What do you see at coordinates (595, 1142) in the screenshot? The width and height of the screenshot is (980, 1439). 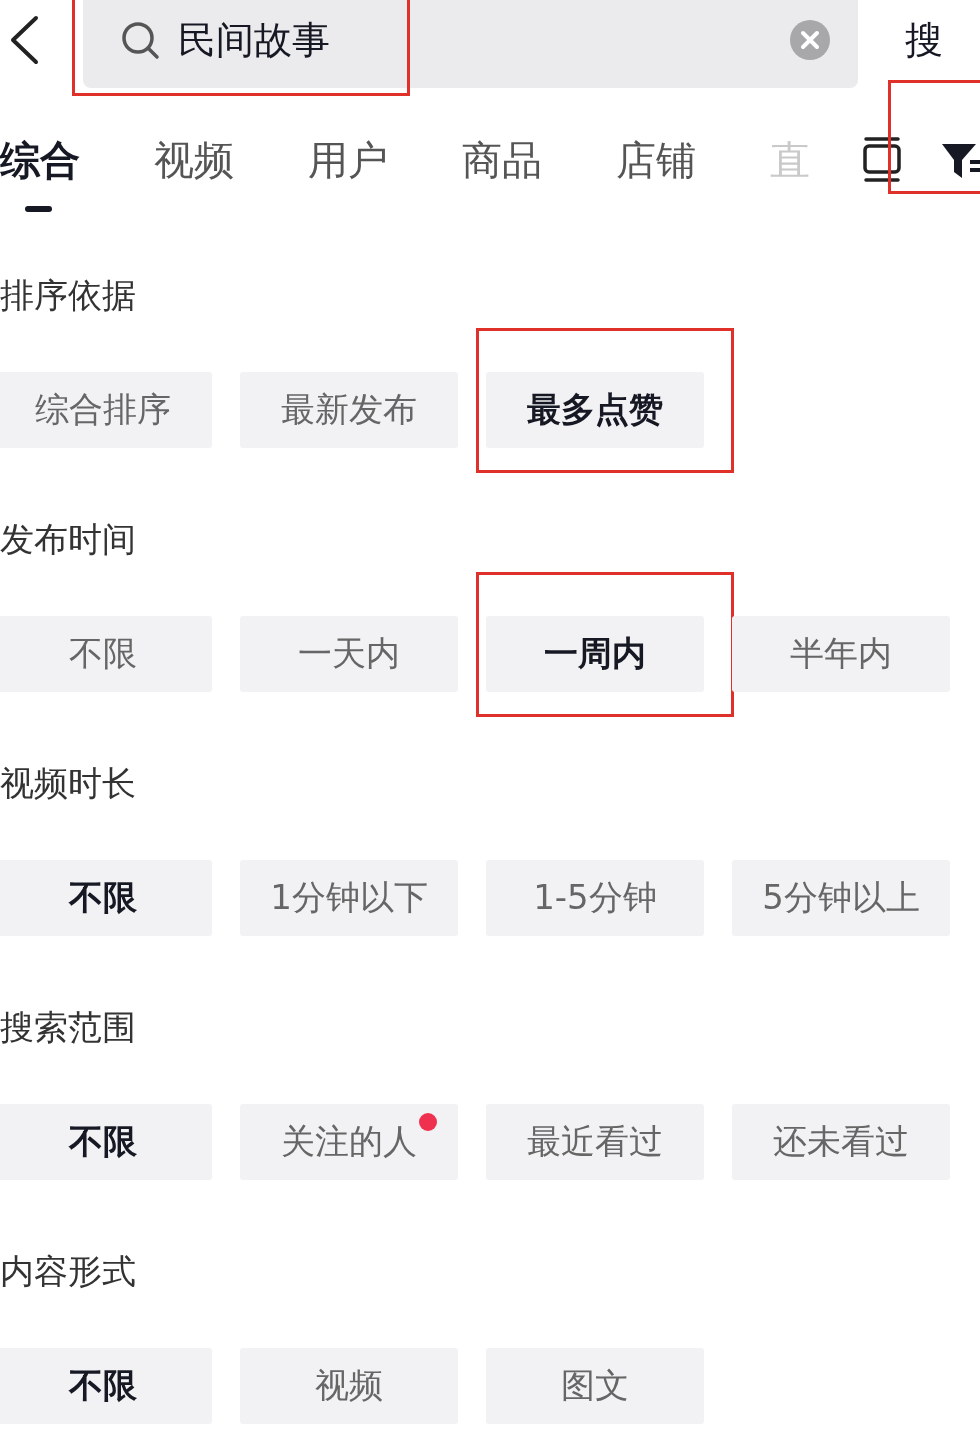 I see `filter-chip: 最近看过` at bounding box center [595, 1142].